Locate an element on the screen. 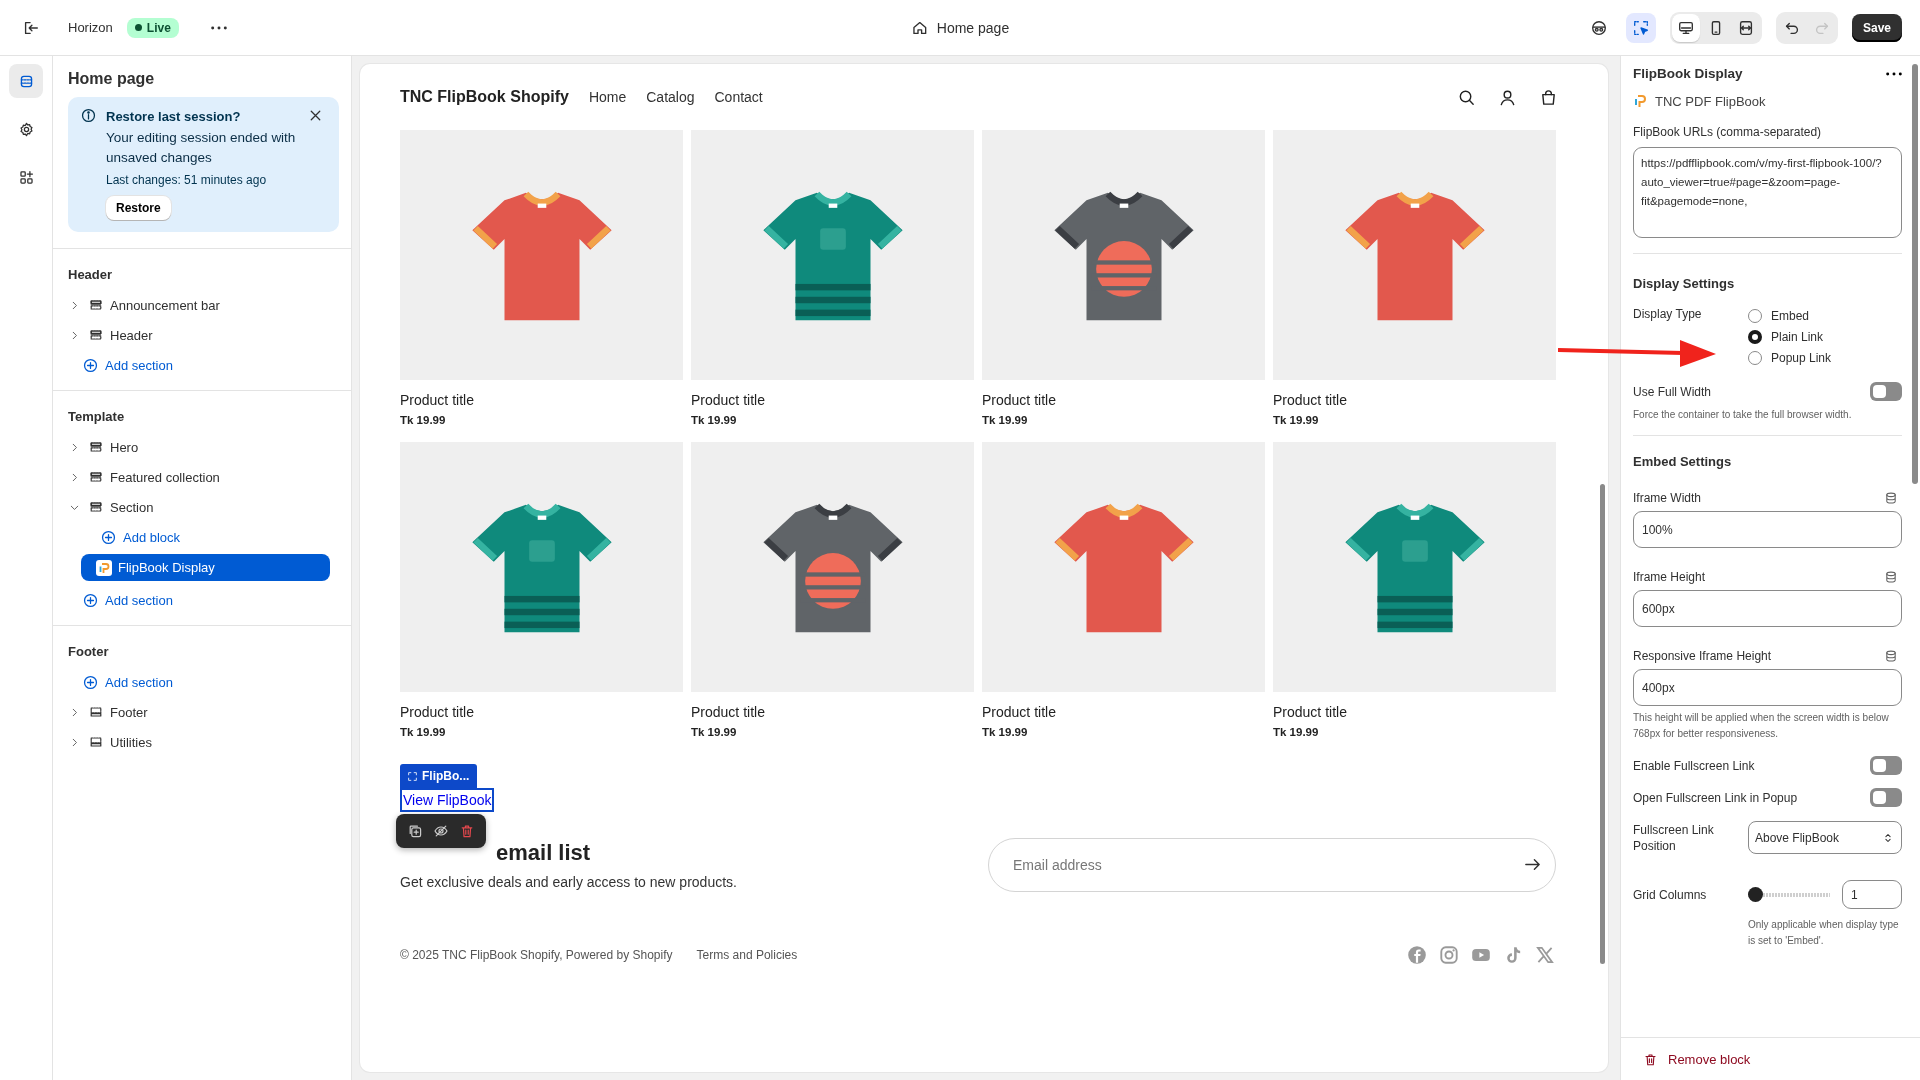 The width and height of the screenshot is (1920, 1080). remove-block-button: Remove block is located at coordinates (1697, 1059).